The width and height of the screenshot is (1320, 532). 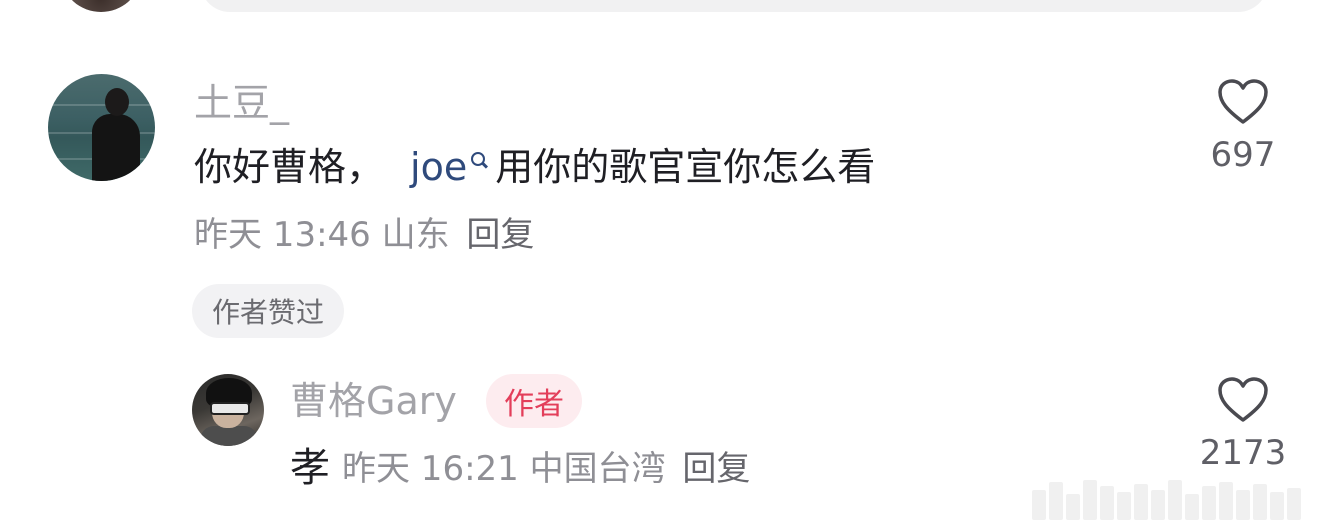 I want to click on watermark, so click(x=1172, y=498).